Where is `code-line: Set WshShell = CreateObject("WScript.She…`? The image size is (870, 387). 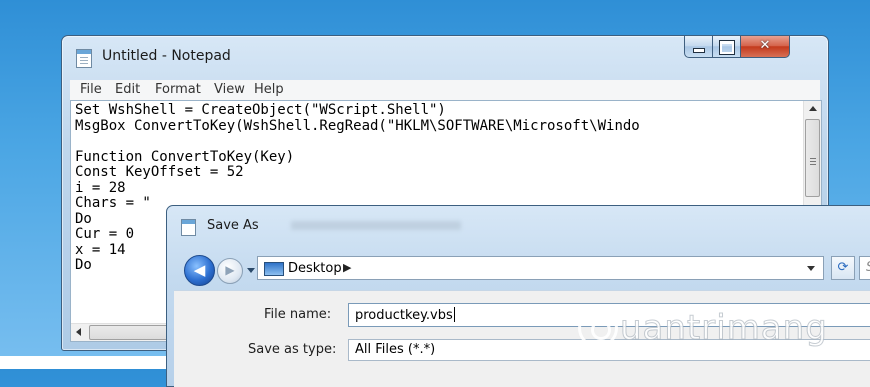
code-line: Set WshShell = CreateObject("WScript.She… is located at coordinates (260, 110).